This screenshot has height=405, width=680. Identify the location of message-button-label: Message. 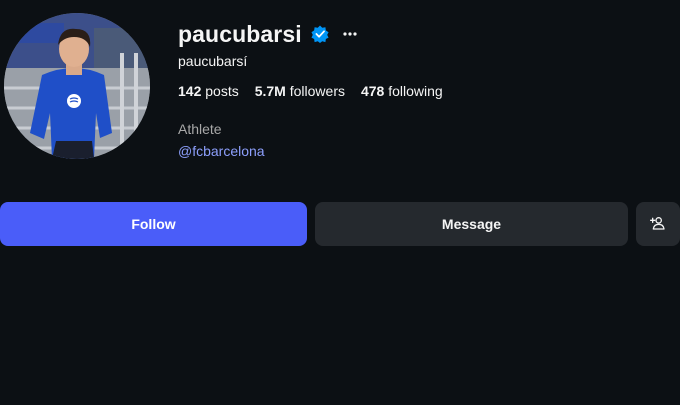
(471, 224).